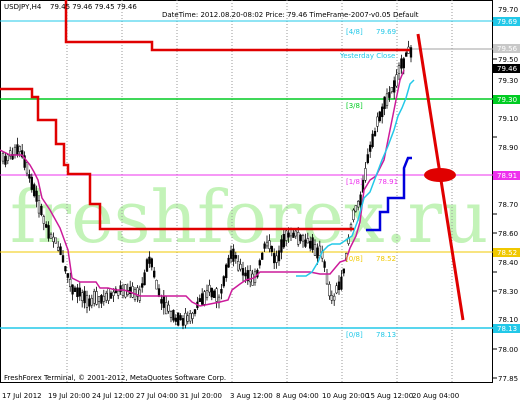  What do you see at coordinates (354, 182) in the screenshot?
I see `level-label-1-8: [1/8]` at bounding box center [354, 182].